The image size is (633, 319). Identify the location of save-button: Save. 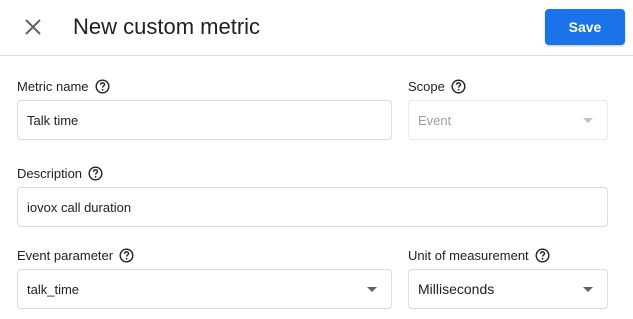
(585, 27).